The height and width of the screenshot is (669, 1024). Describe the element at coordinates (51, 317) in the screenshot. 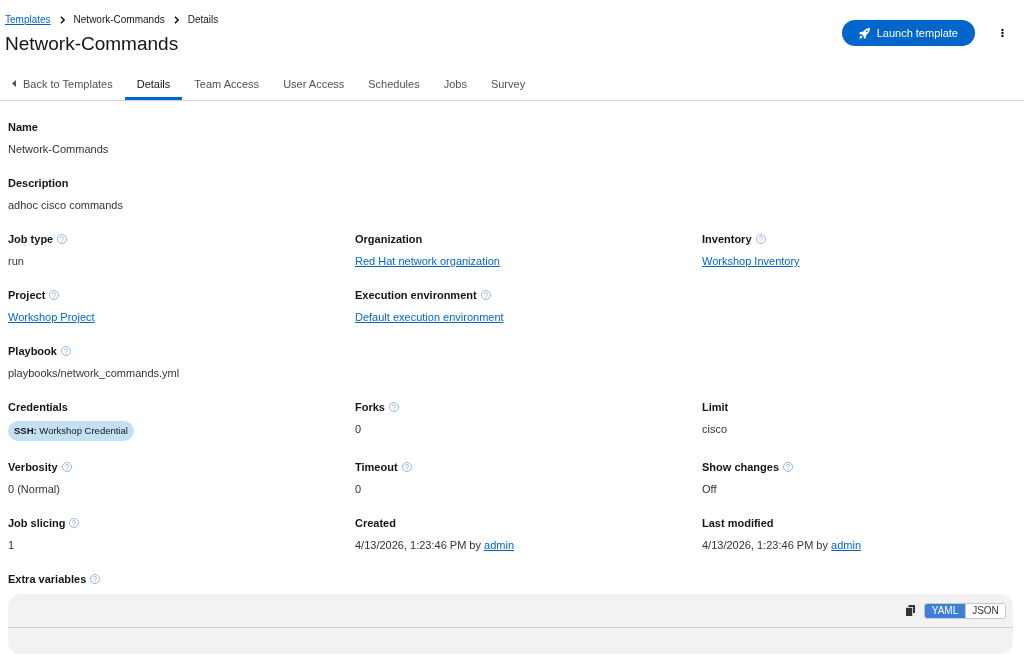

I see `field-link: Workshop Project` at that location.